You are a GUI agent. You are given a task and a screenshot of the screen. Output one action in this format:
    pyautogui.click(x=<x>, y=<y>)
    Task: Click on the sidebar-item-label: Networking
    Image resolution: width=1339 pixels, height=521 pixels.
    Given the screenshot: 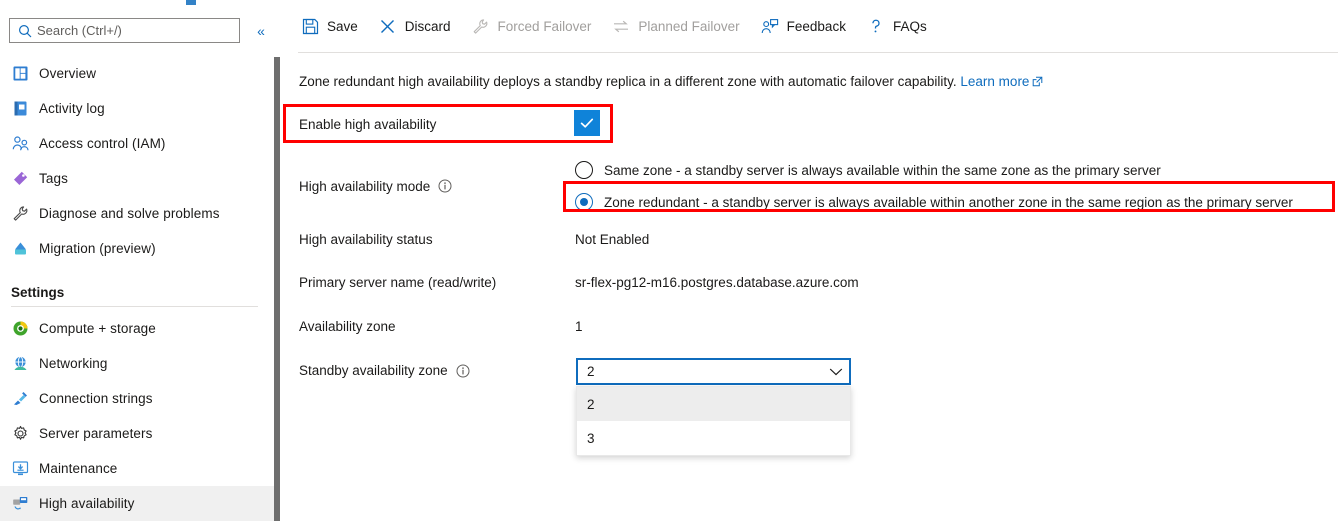 What is the action you would take?
    pyautogui.click(x=73, y=363)
    